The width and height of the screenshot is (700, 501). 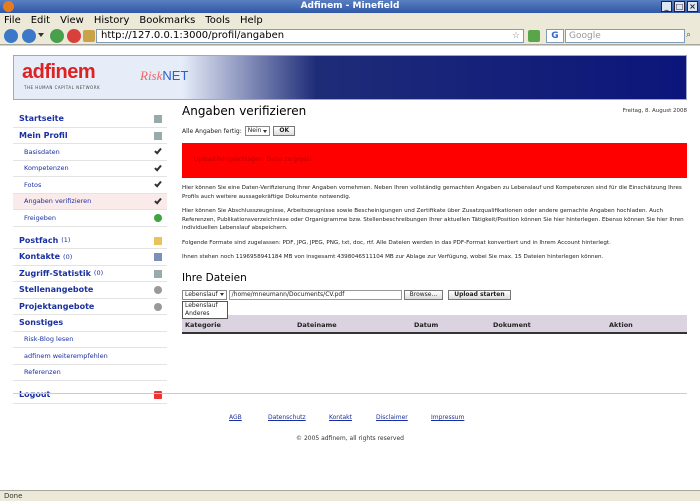 I want to click on sidebar-item-label: Logout, so click(x=35, y=395).